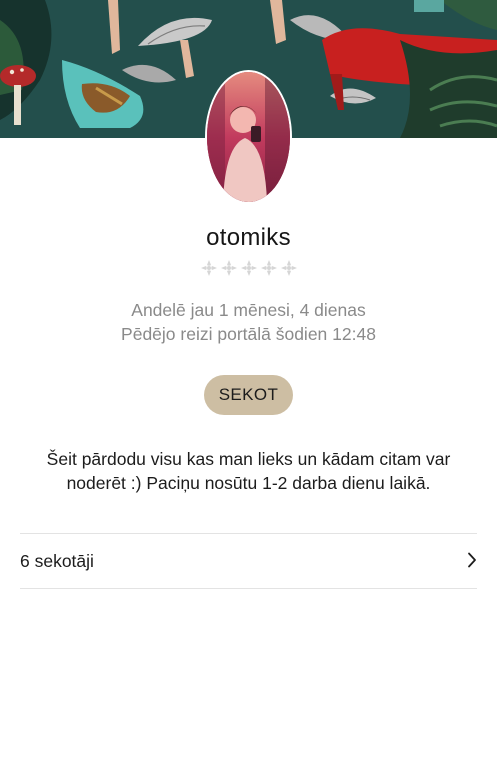 Image resolution: width=497 pixels, height=768 pixels. What do you see at coordinates (248, 561) in the screenshot?
I see `followers-row: 6 sekotāji` at bounding box center [248, 561].